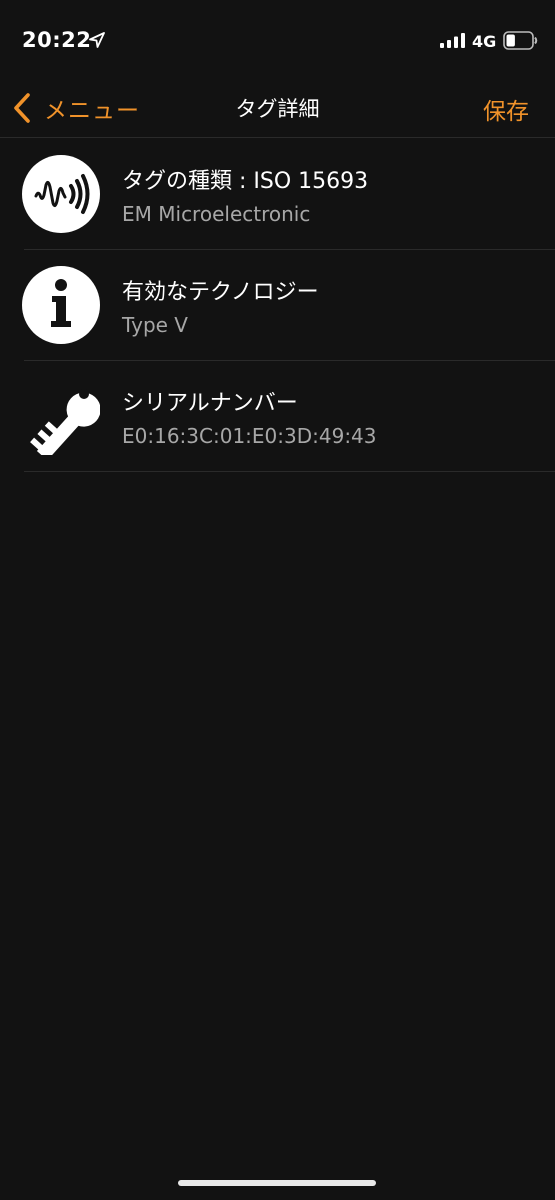  I want to click on cellular-signal-icon, so click(452, 40).